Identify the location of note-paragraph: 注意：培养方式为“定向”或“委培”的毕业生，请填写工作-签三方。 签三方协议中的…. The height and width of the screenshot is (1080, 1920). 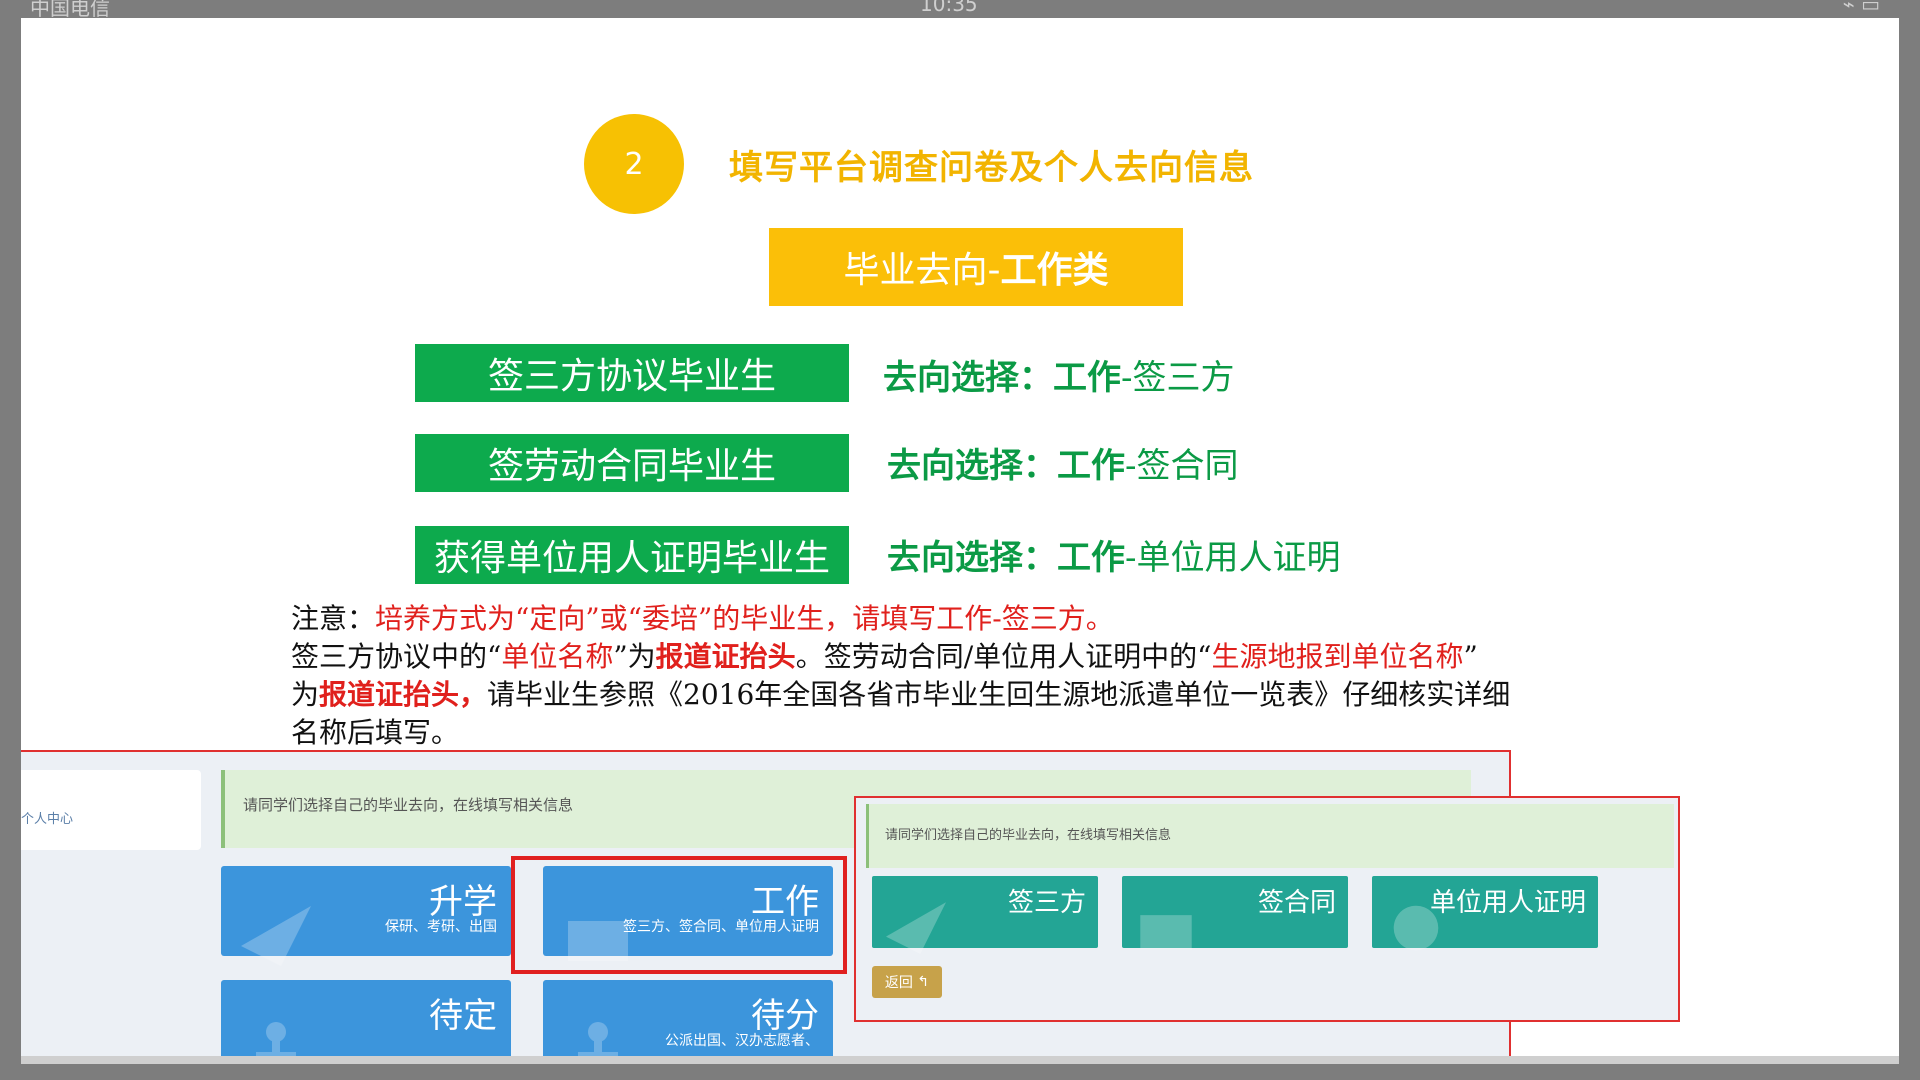
(1001, 676).